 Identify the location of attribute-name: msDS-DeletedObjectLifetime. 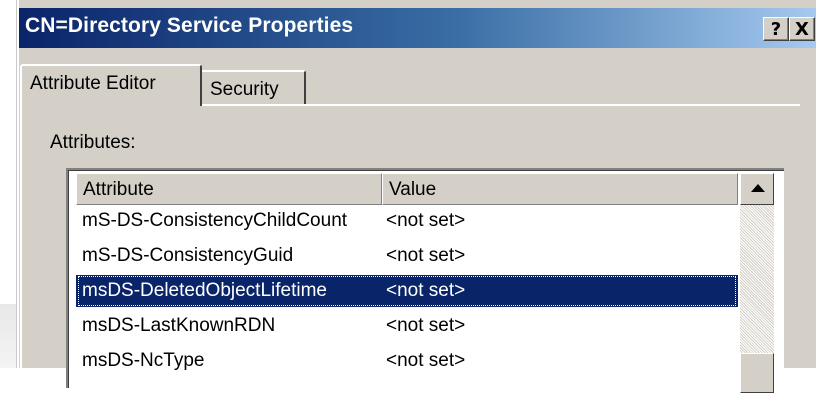
(204, 290).